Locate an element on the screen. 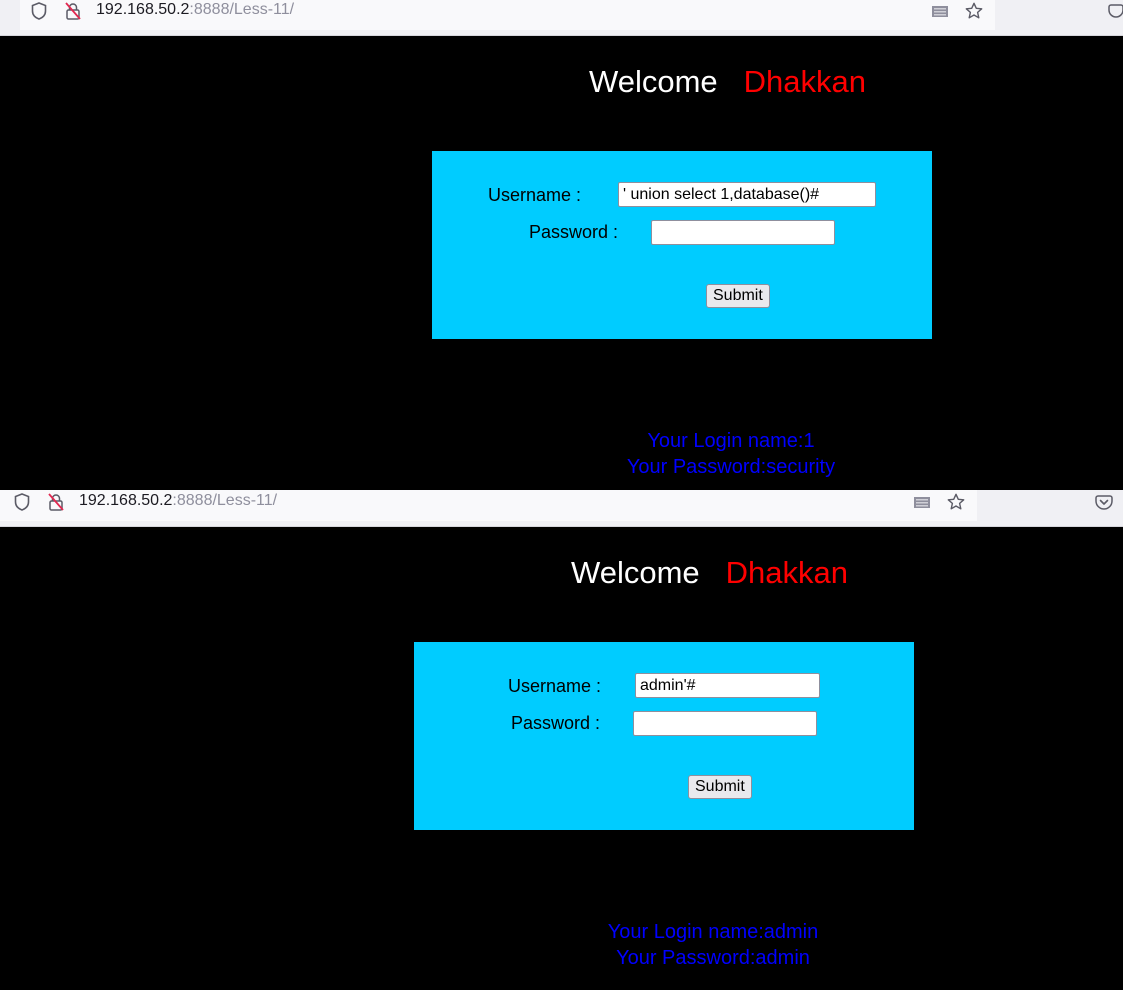 This screenshot has width=1123, height=990. login-name-result: Your Login name:admin is located at coordinates (713, 932).